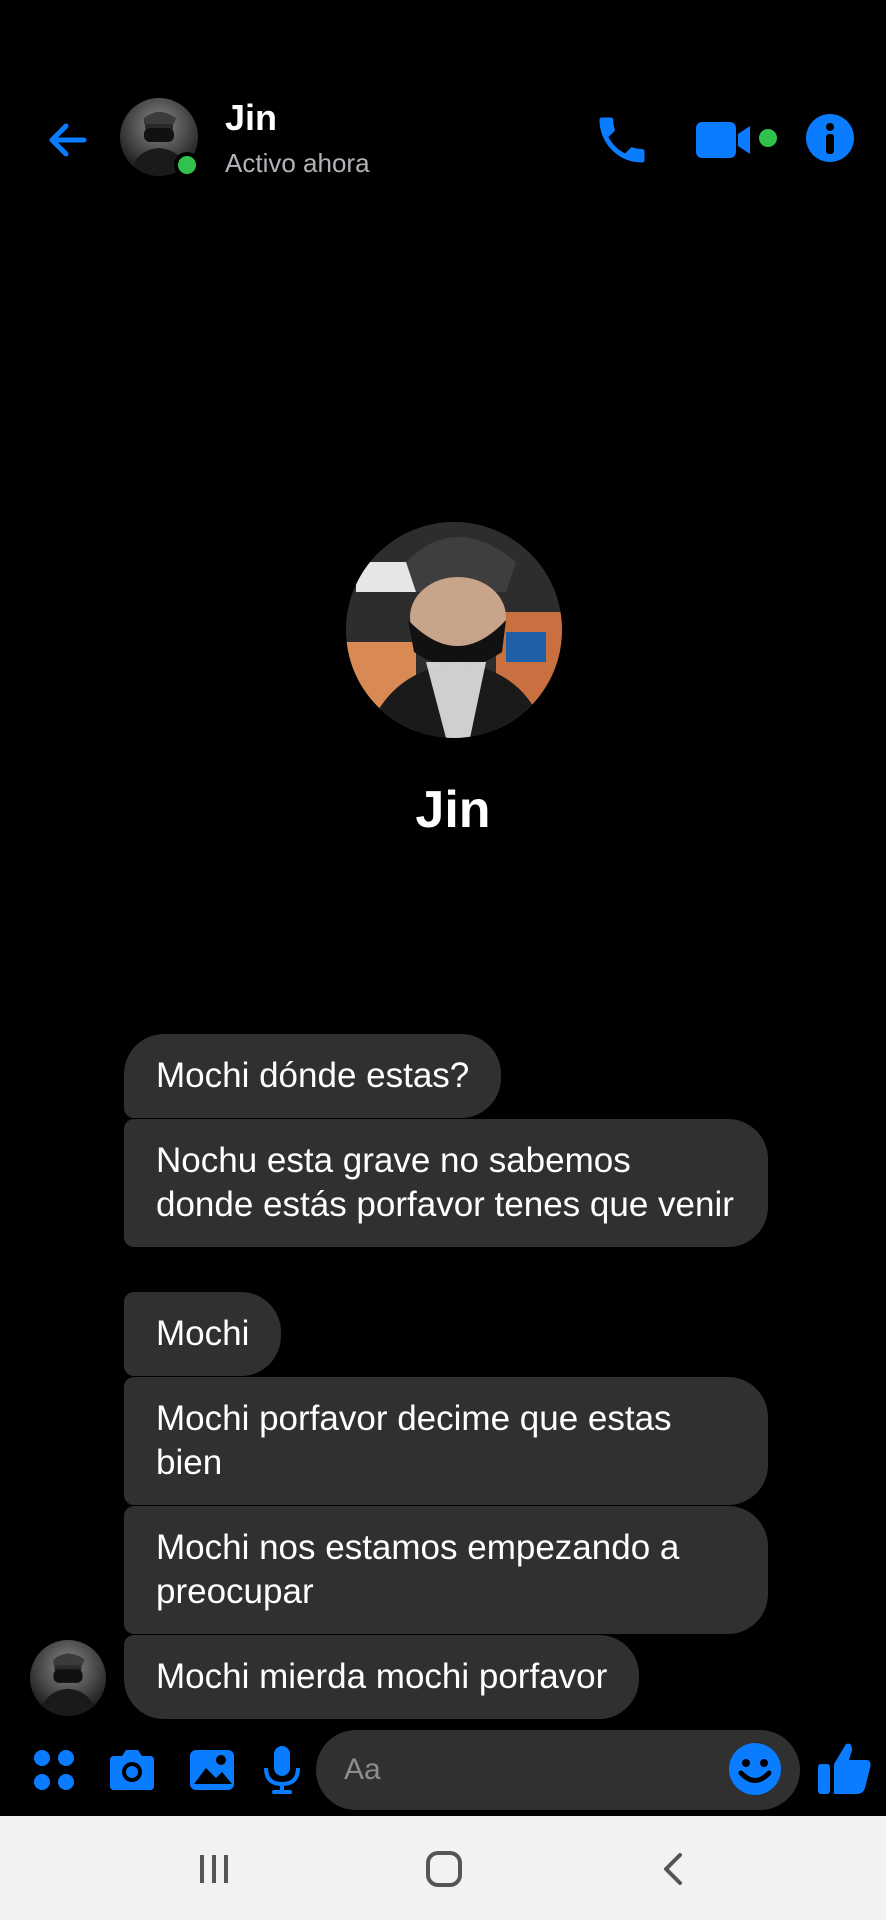 The width and height of the screenshot is (886, 1920). I want to click on contact-name: Jin, so click(251, 118).